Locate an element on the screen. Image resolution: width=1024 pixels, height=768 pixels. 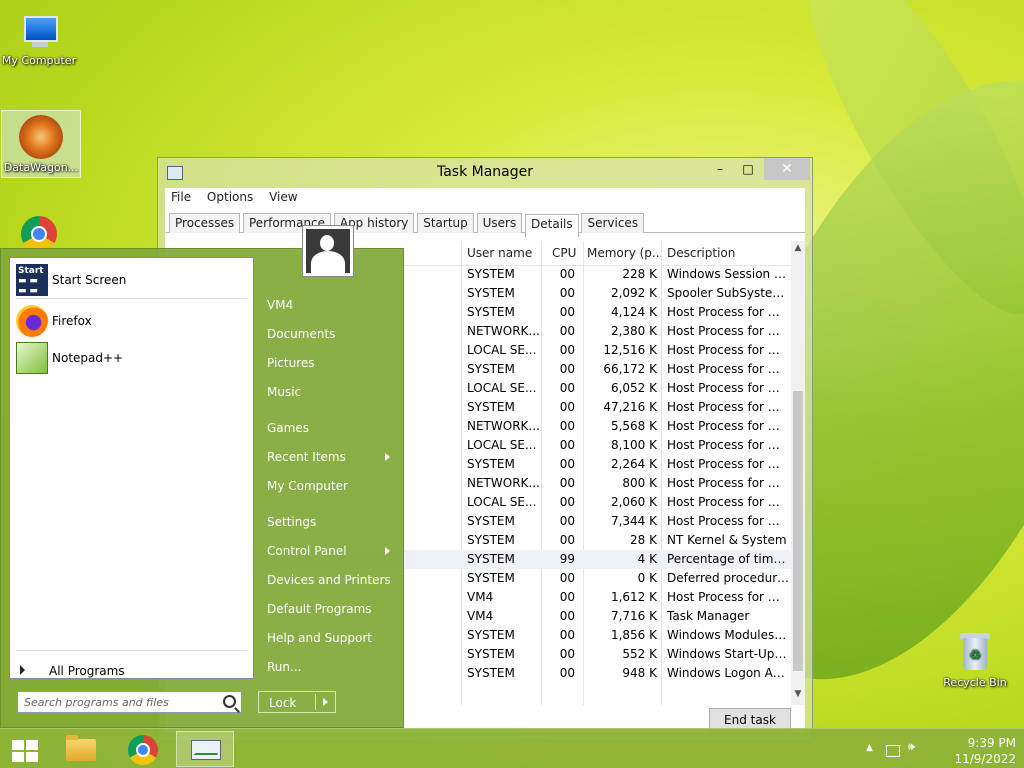
start-link-help-and-support: Help and Support is located at coordinates (319, 638).